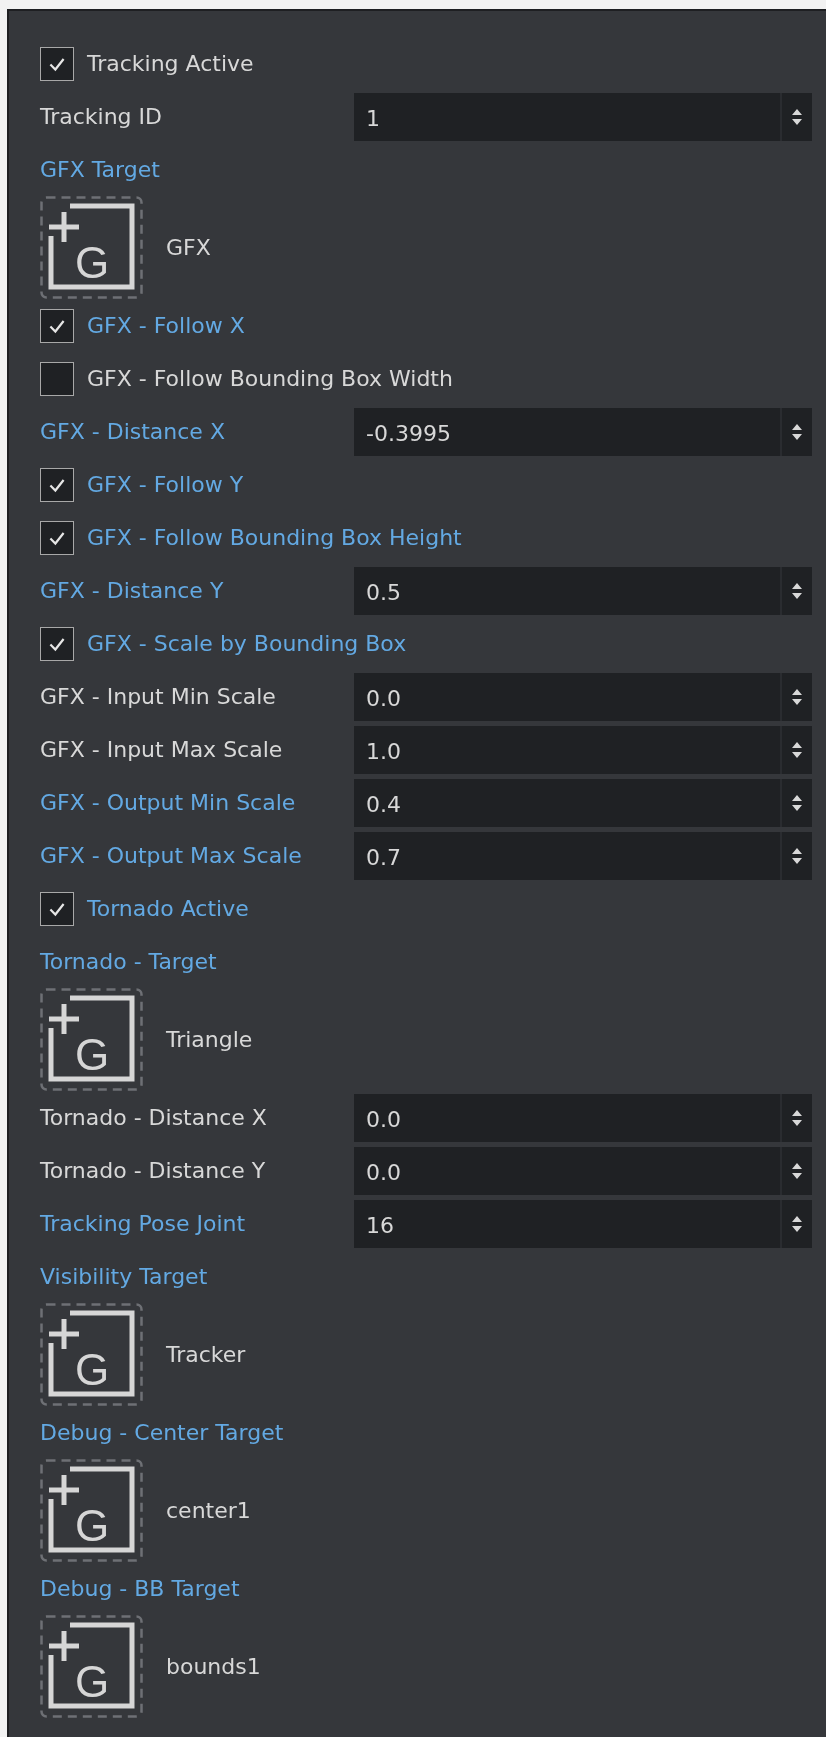 The image size is (826, 1737). Describe the element at coordinates (188, 247) in the screenshot. I see `target-name: GFX` at that location.